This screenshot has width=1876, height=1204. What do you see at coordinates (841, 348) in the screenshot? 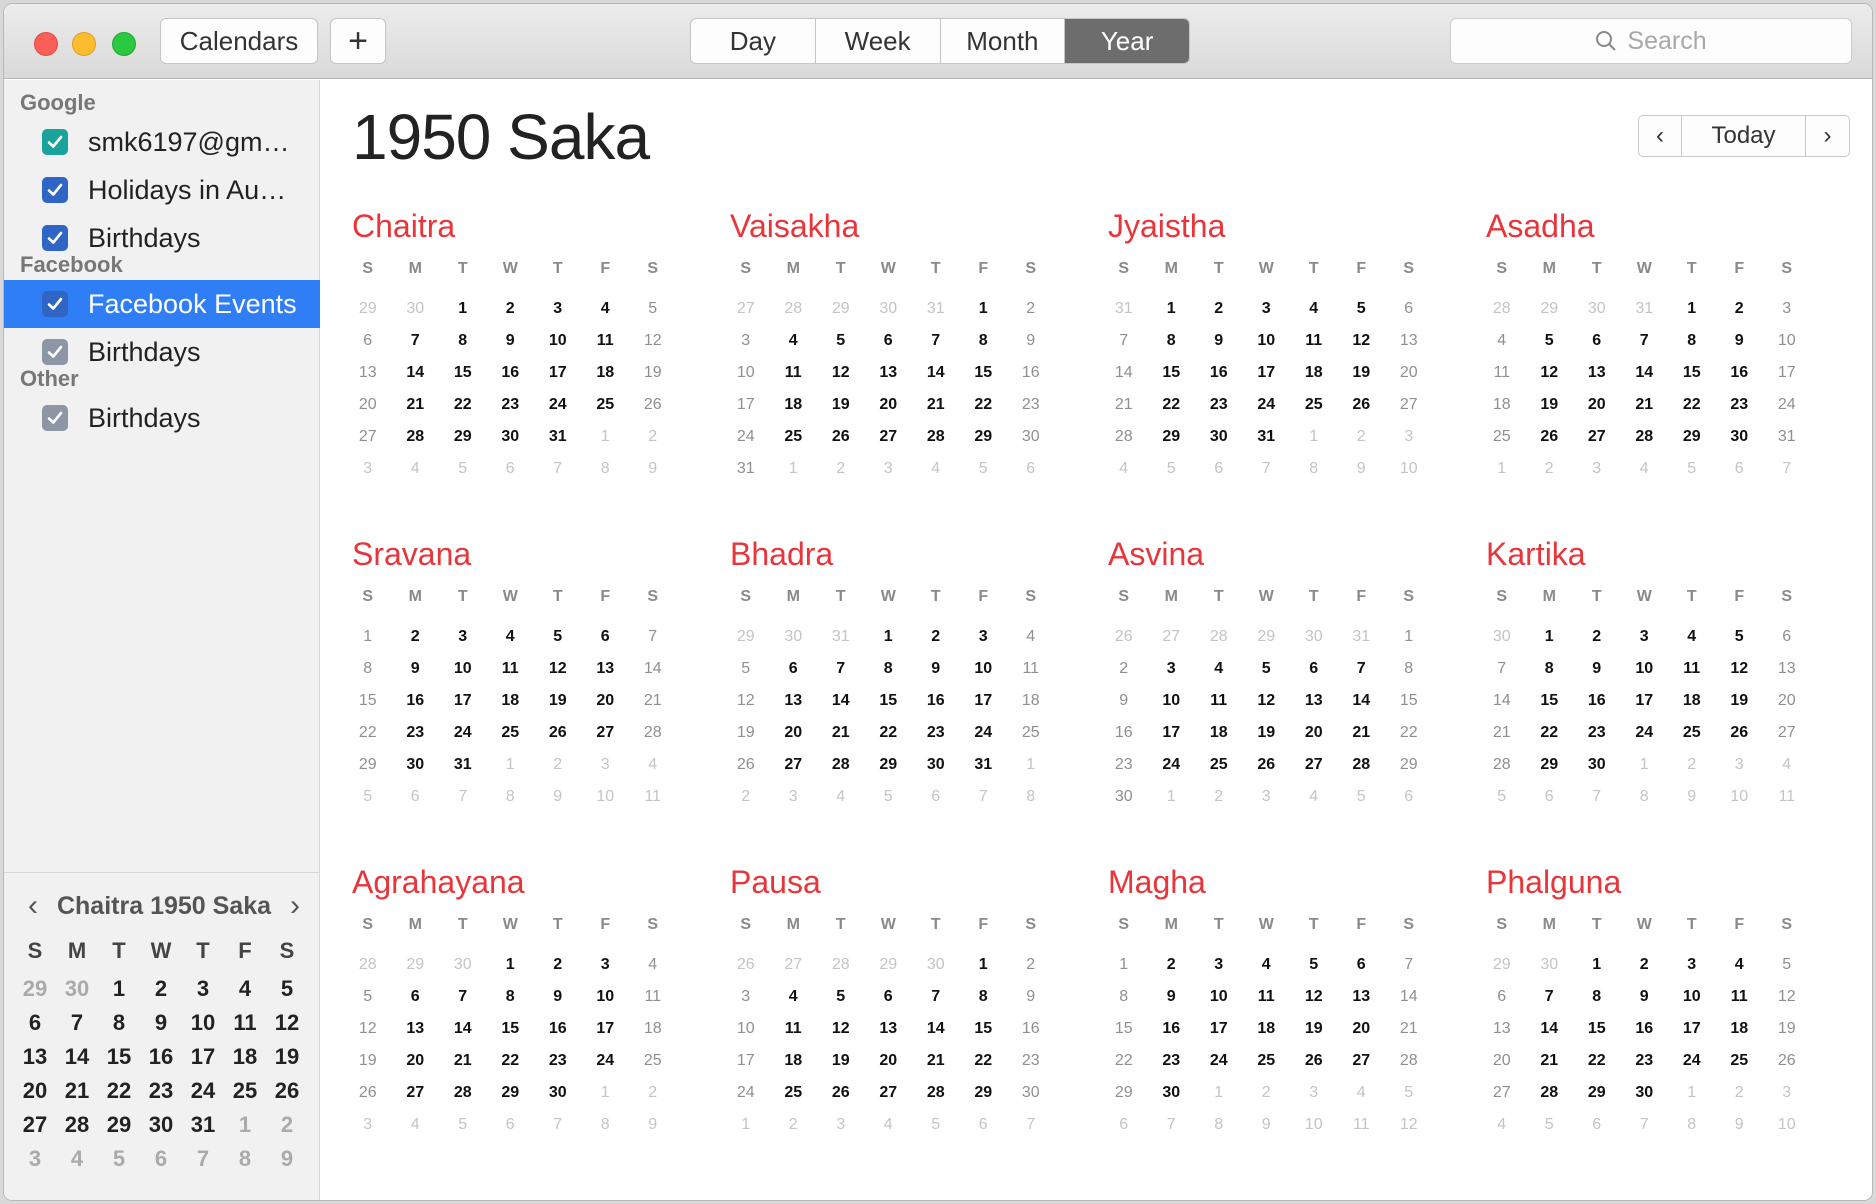
I see `day-cell: 5` at bounding box center [841, 348].